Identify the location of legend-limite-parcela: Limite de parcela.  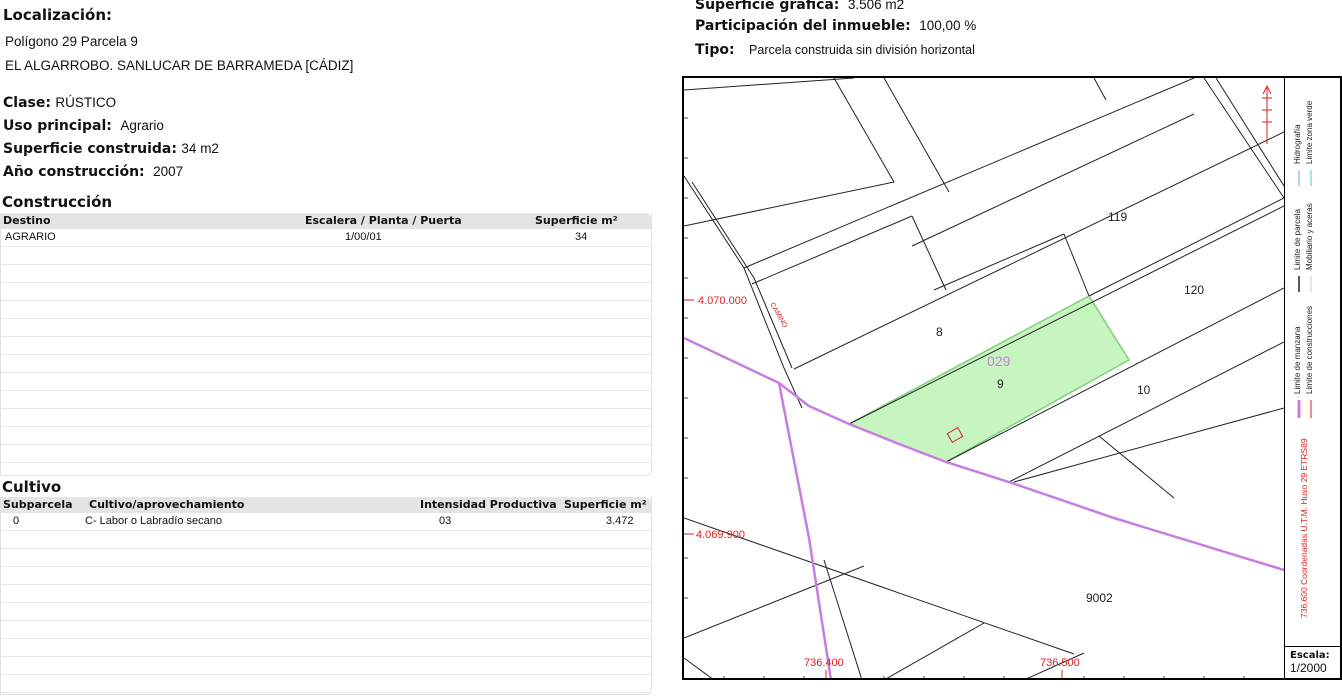
(1297, 239).